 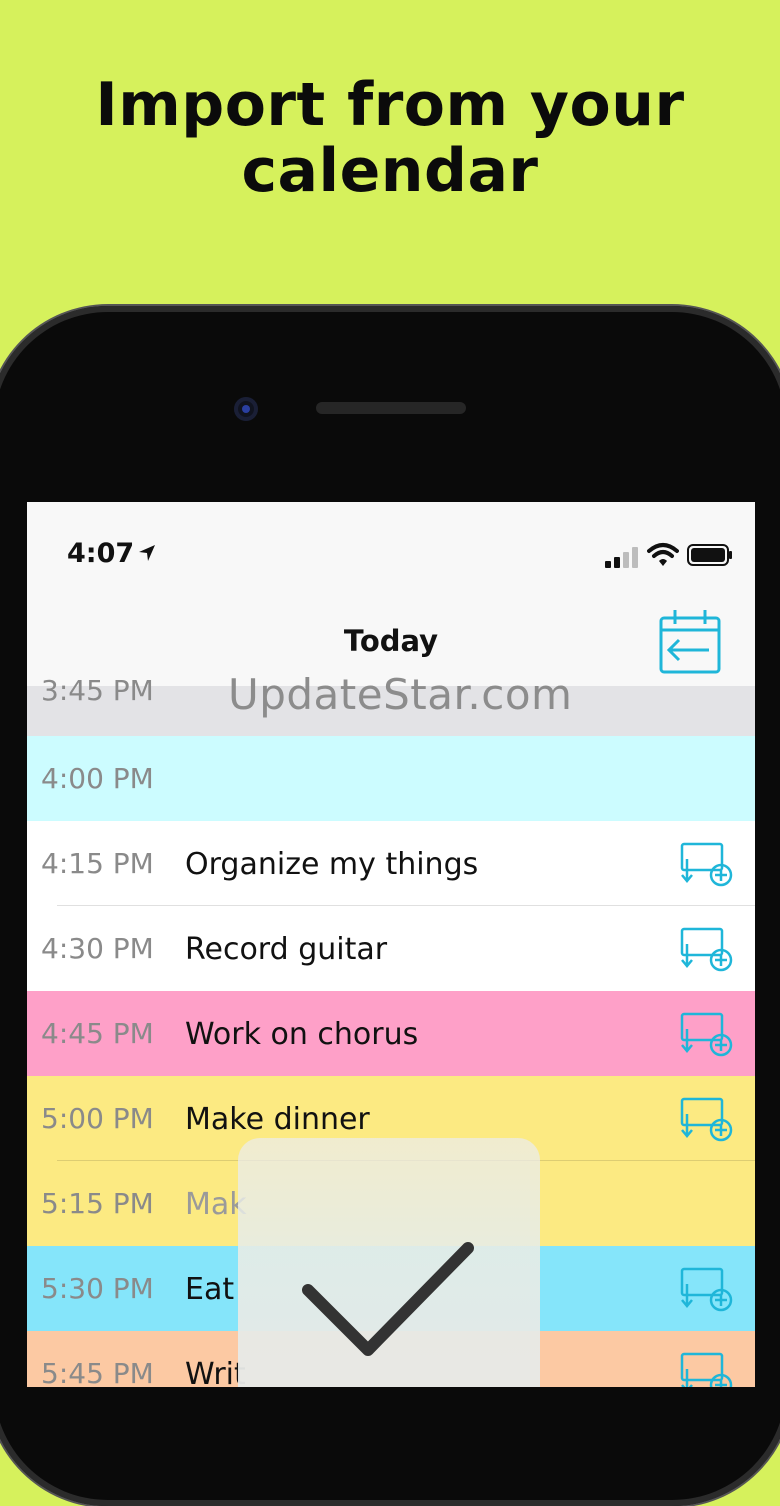 I want to click on time-label: 5:30 PM, so click(x=97, y=1288).